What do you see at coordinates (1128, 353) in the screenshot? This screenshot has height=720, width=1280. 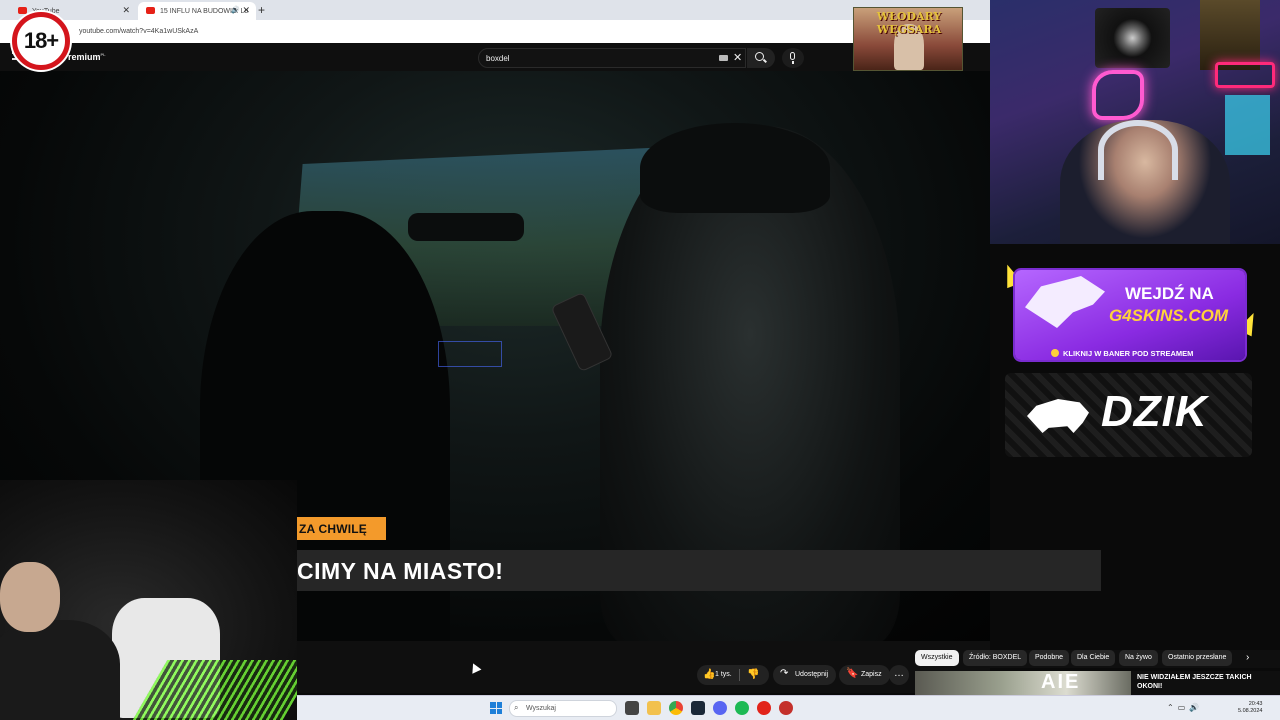 I see `g4skins-footer-text: KLIKNIJ W BANER POD STREAMEM` at bounding box center [1128, 353].